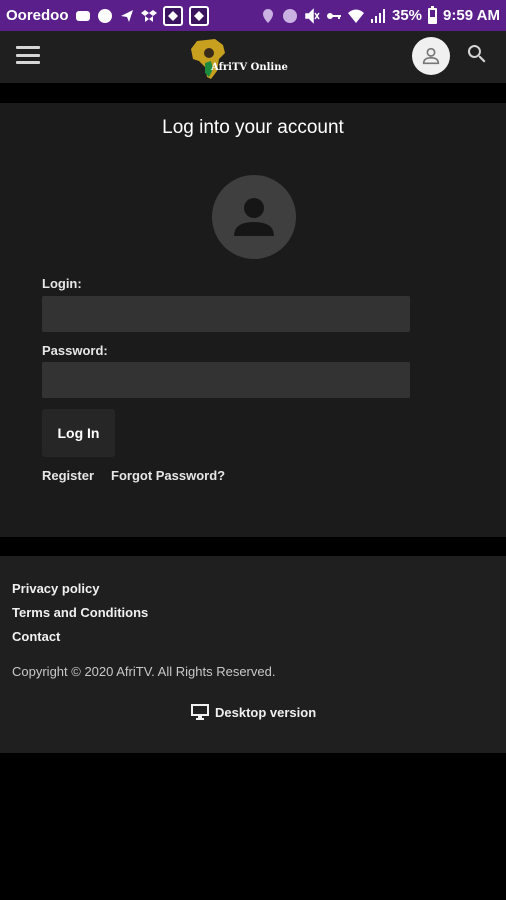 This screenshot has width=506, height=900. What do you see at coordinates (356, 16) in the screenshot?
I see `wifi-icon` at bounding box center [356, 16].